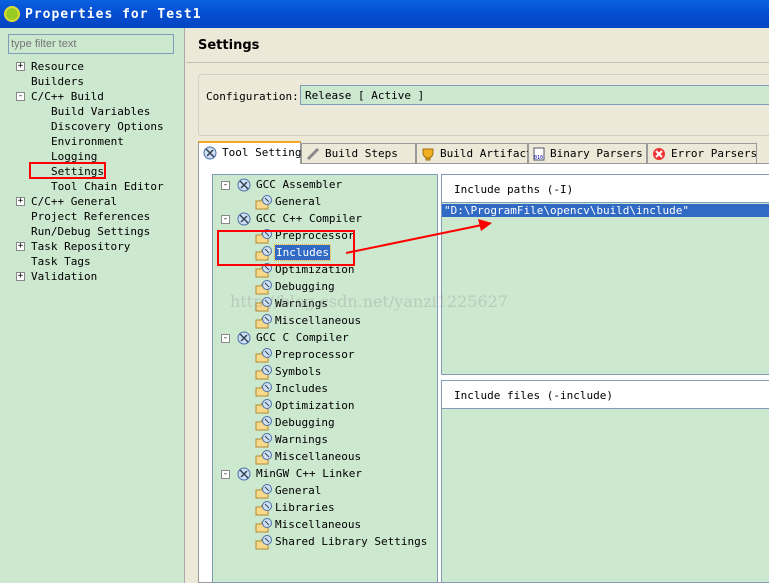 The height and width of the screenshot is (583, 769). I want to click on nav-item-discovery-options: Discovery Options, so click(107, 126).